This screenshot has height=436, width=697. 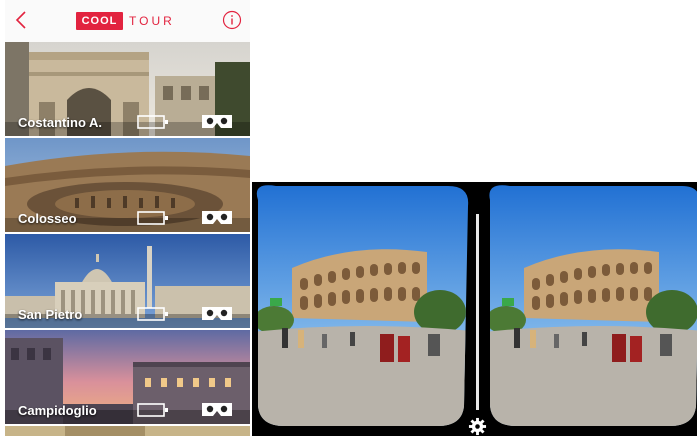 I want to click on tour-tile-san-pietro: San Pietro, so click(x=127, y=281).